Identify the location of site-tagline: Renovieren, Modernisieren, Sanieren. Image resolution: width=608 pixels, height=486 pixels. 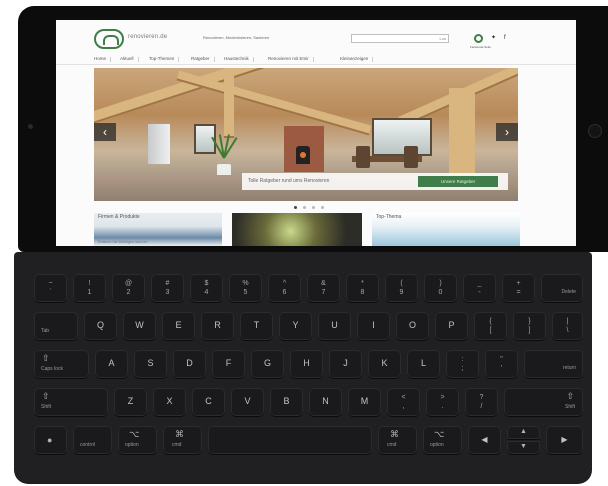
(236, 37).